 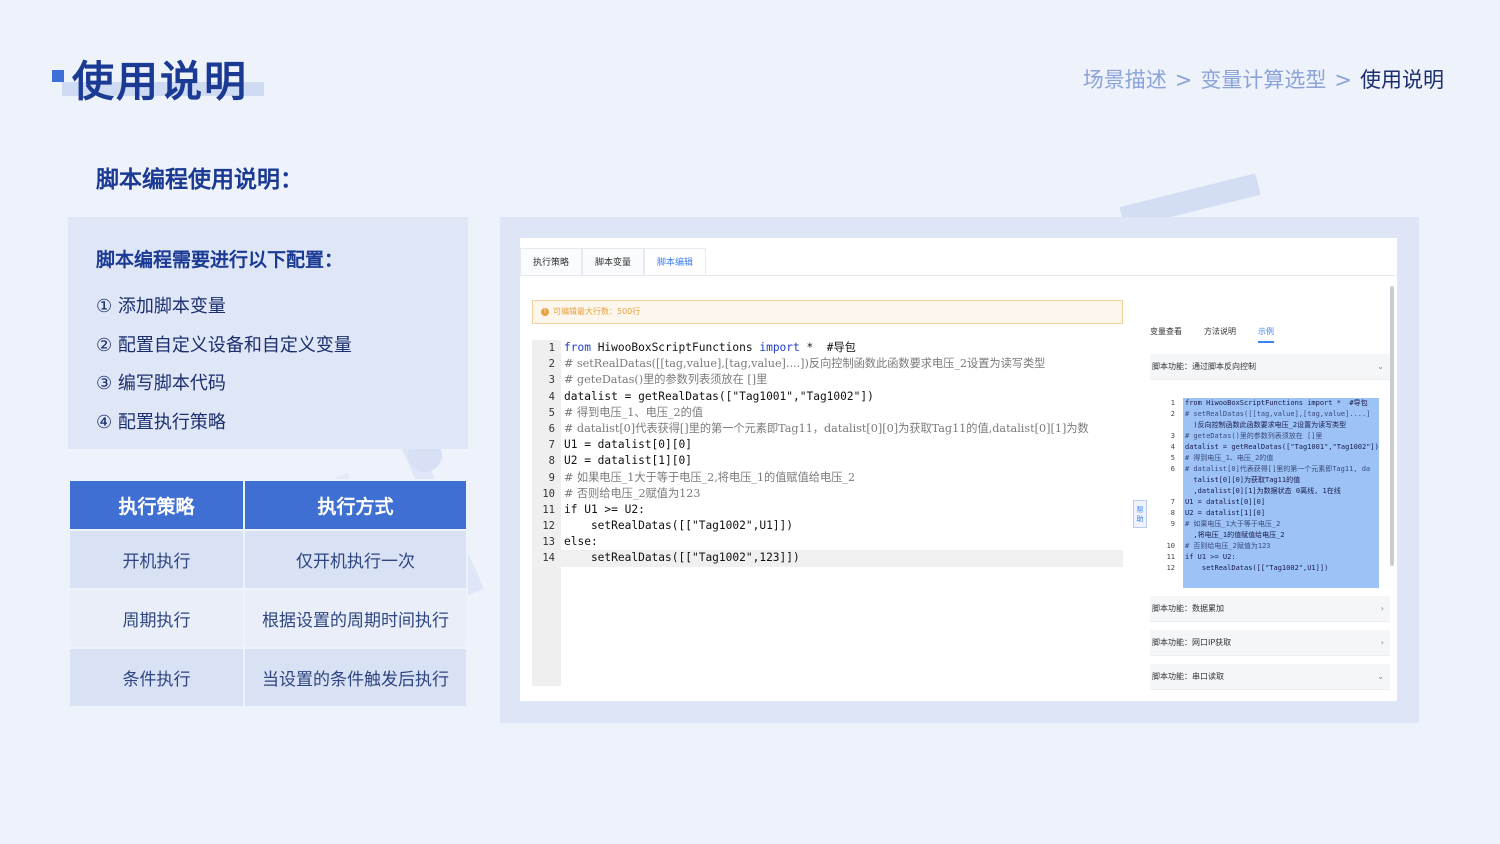 What do you see at coordinates (827, 494) in the screenshot?
I see `code-line: 10 # 否则给电压_2赋值为123` at bounding box center [827, 494].